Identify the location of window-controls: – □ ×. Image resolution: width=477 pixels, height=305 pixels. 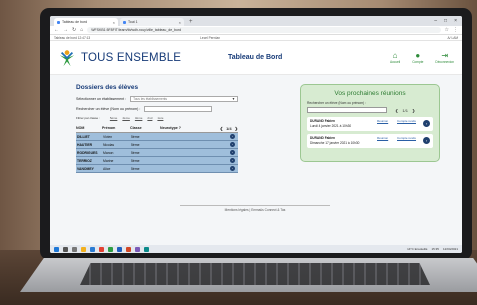
(448, 21).